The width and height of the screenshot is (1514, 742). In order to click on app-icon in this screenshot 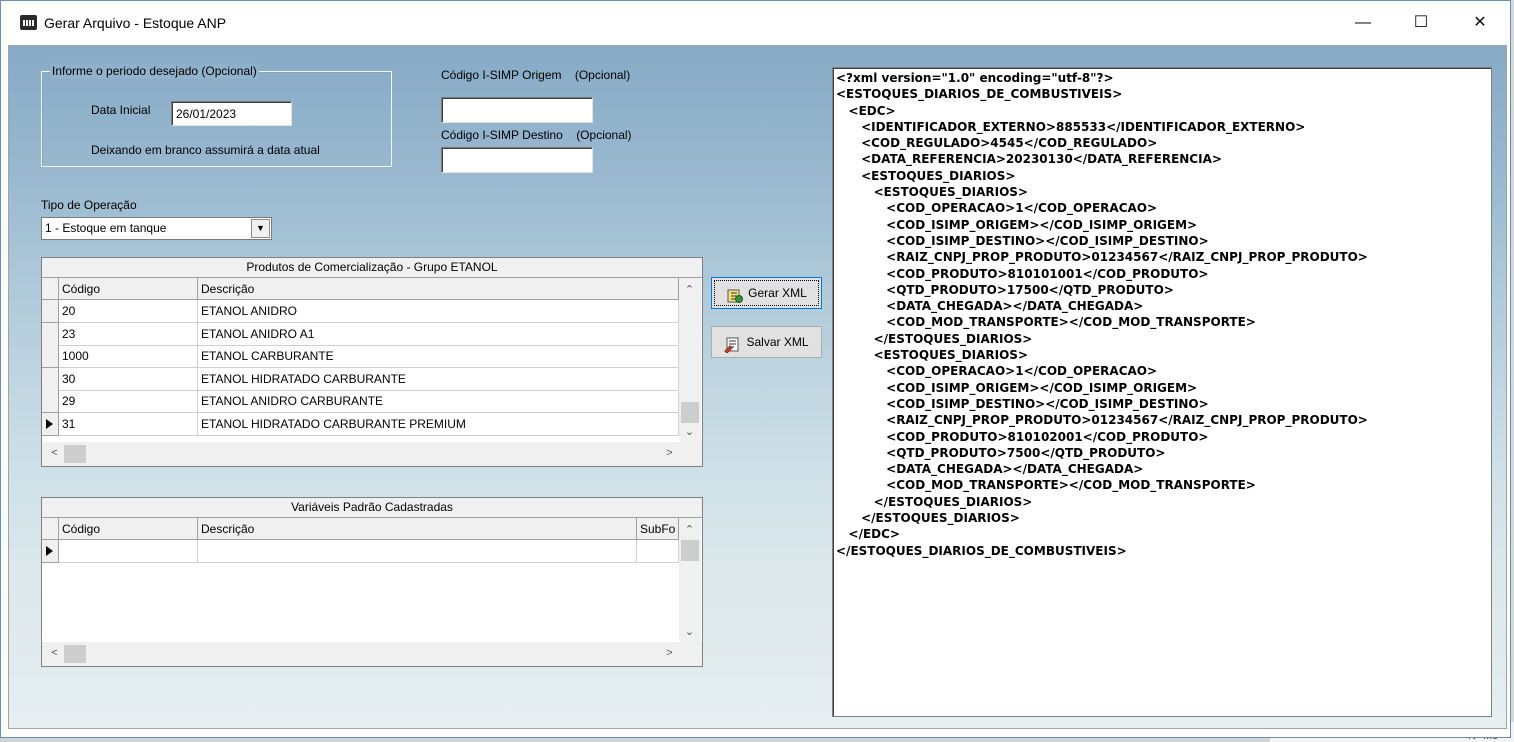, I will do `click(28, 22)`.